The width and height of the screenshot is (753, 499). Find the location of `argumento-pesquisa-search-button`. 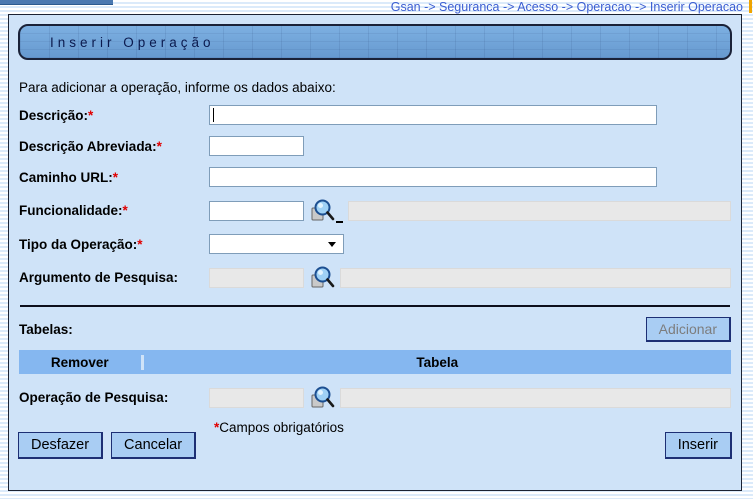

argumento-pesquisa-search-button is located at coordinates (322, 278).